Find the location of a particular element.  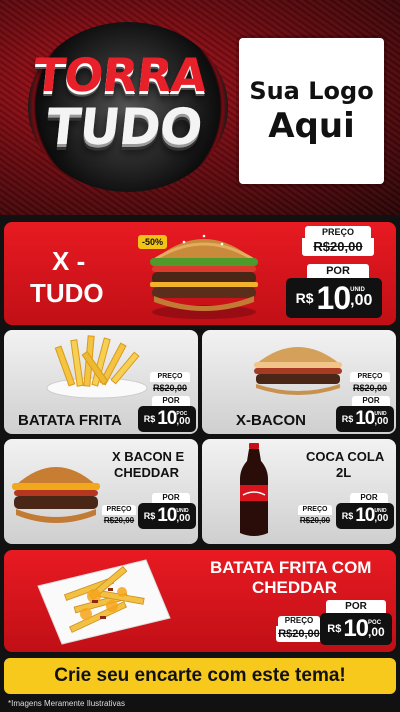

burger-x-bacon-image is located at coordinates (298, 371).